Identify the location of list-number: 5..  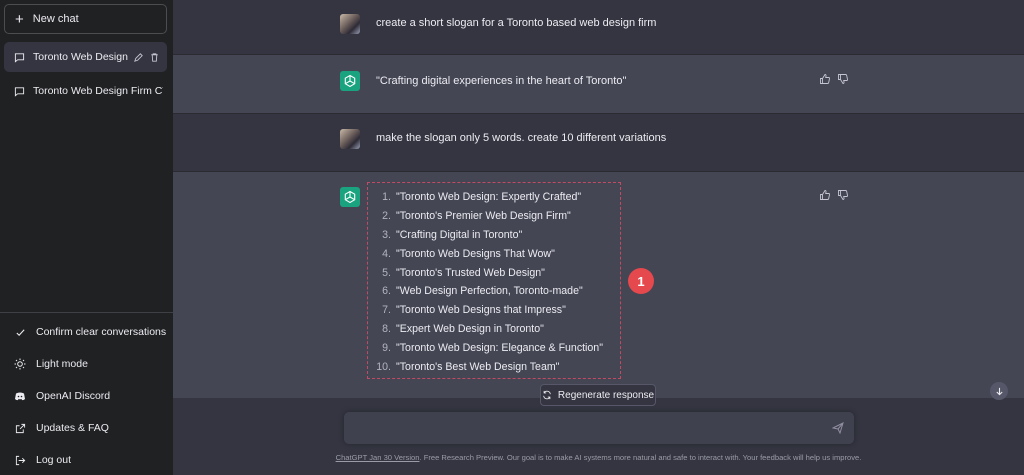
(386, 272).